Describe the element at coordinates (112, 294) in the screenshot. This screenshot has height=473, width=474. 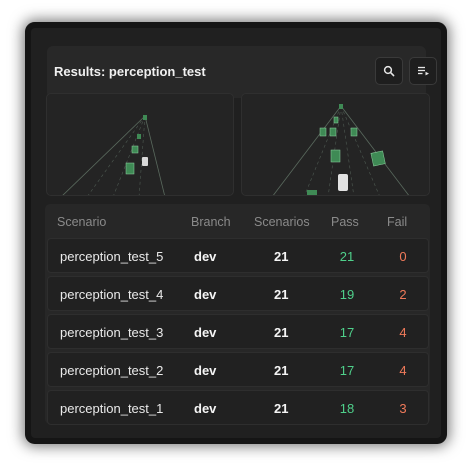
I see `scenario-name: perception_test_4` at that location.